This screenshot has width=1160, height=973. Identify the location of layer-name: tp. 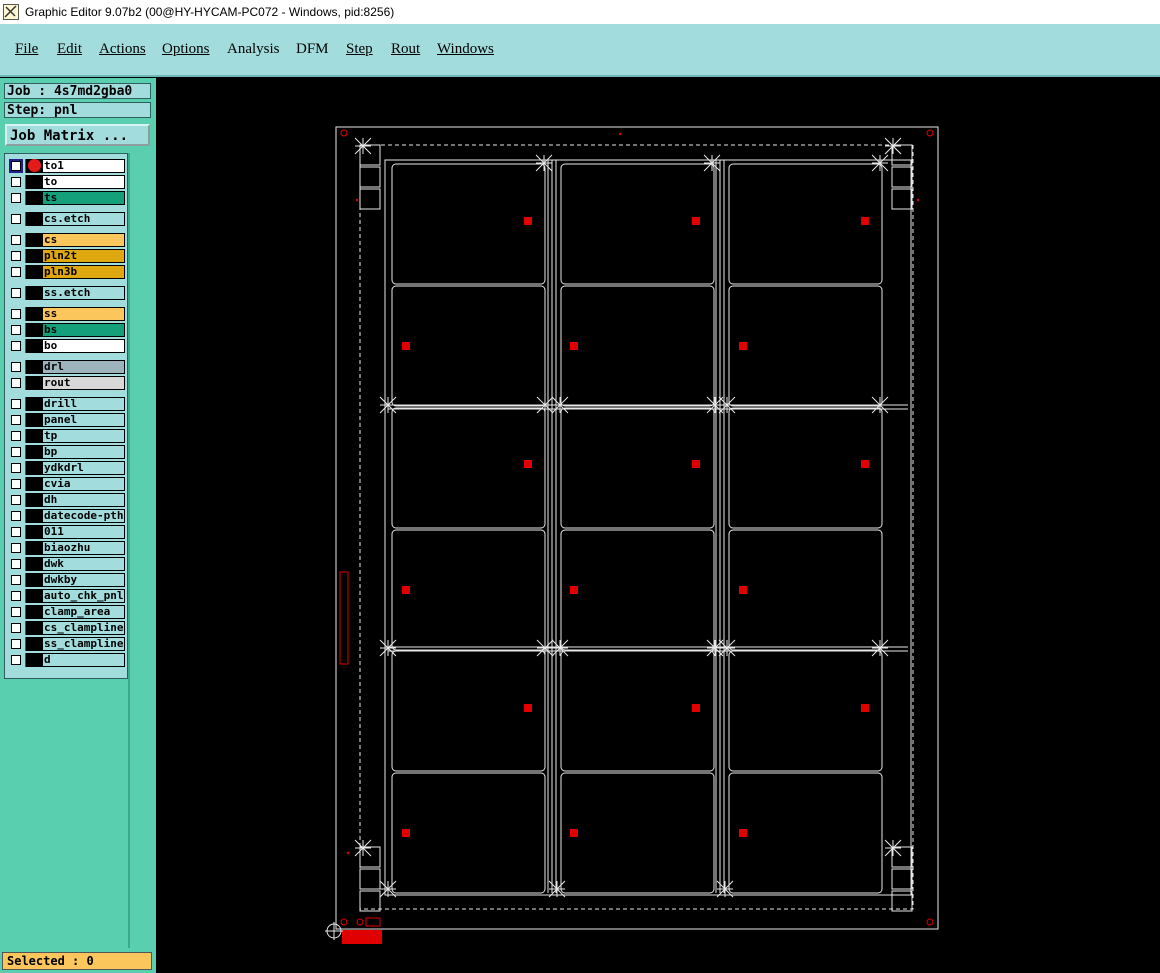
(83, 436).